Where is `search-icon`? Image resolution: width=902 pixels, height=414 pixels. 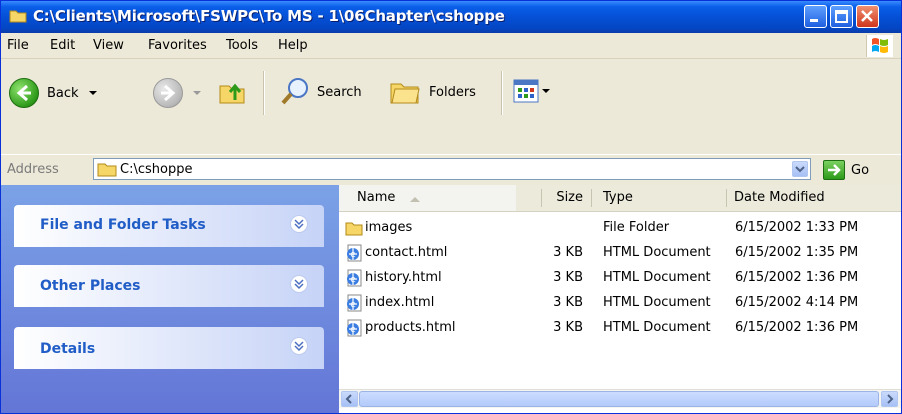 search-icon is located at coordinates (294, 91).